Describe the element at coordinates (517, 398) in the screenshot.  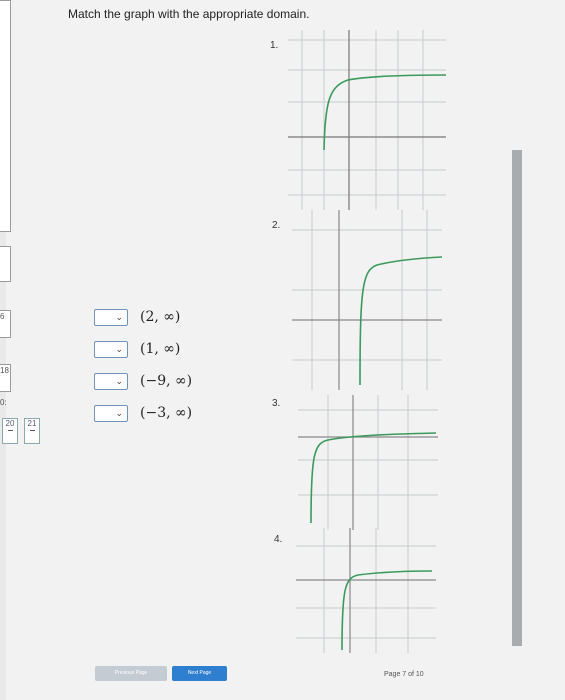
I see `scrollbar` at that location.